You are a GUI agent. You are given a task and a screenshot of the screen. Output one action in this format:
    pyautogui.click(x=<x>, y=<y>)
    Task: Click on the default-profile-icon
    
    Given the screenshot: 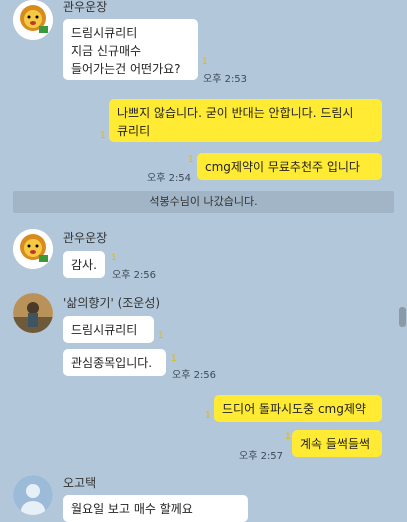 What is the action you would take?
    pyautogui.click(x=33, y=495)
    